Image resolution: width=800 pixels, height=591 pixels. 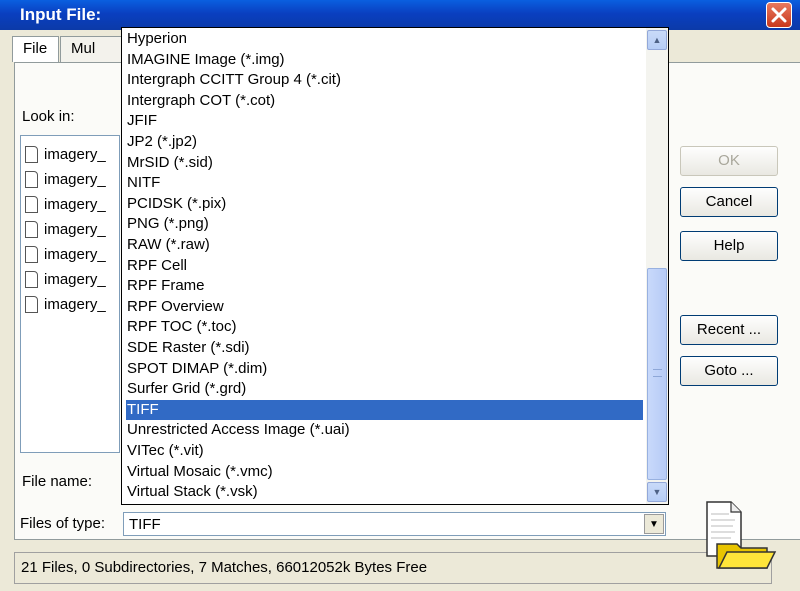 I want to click on ok-button: OK, so click(x=729, y=161).